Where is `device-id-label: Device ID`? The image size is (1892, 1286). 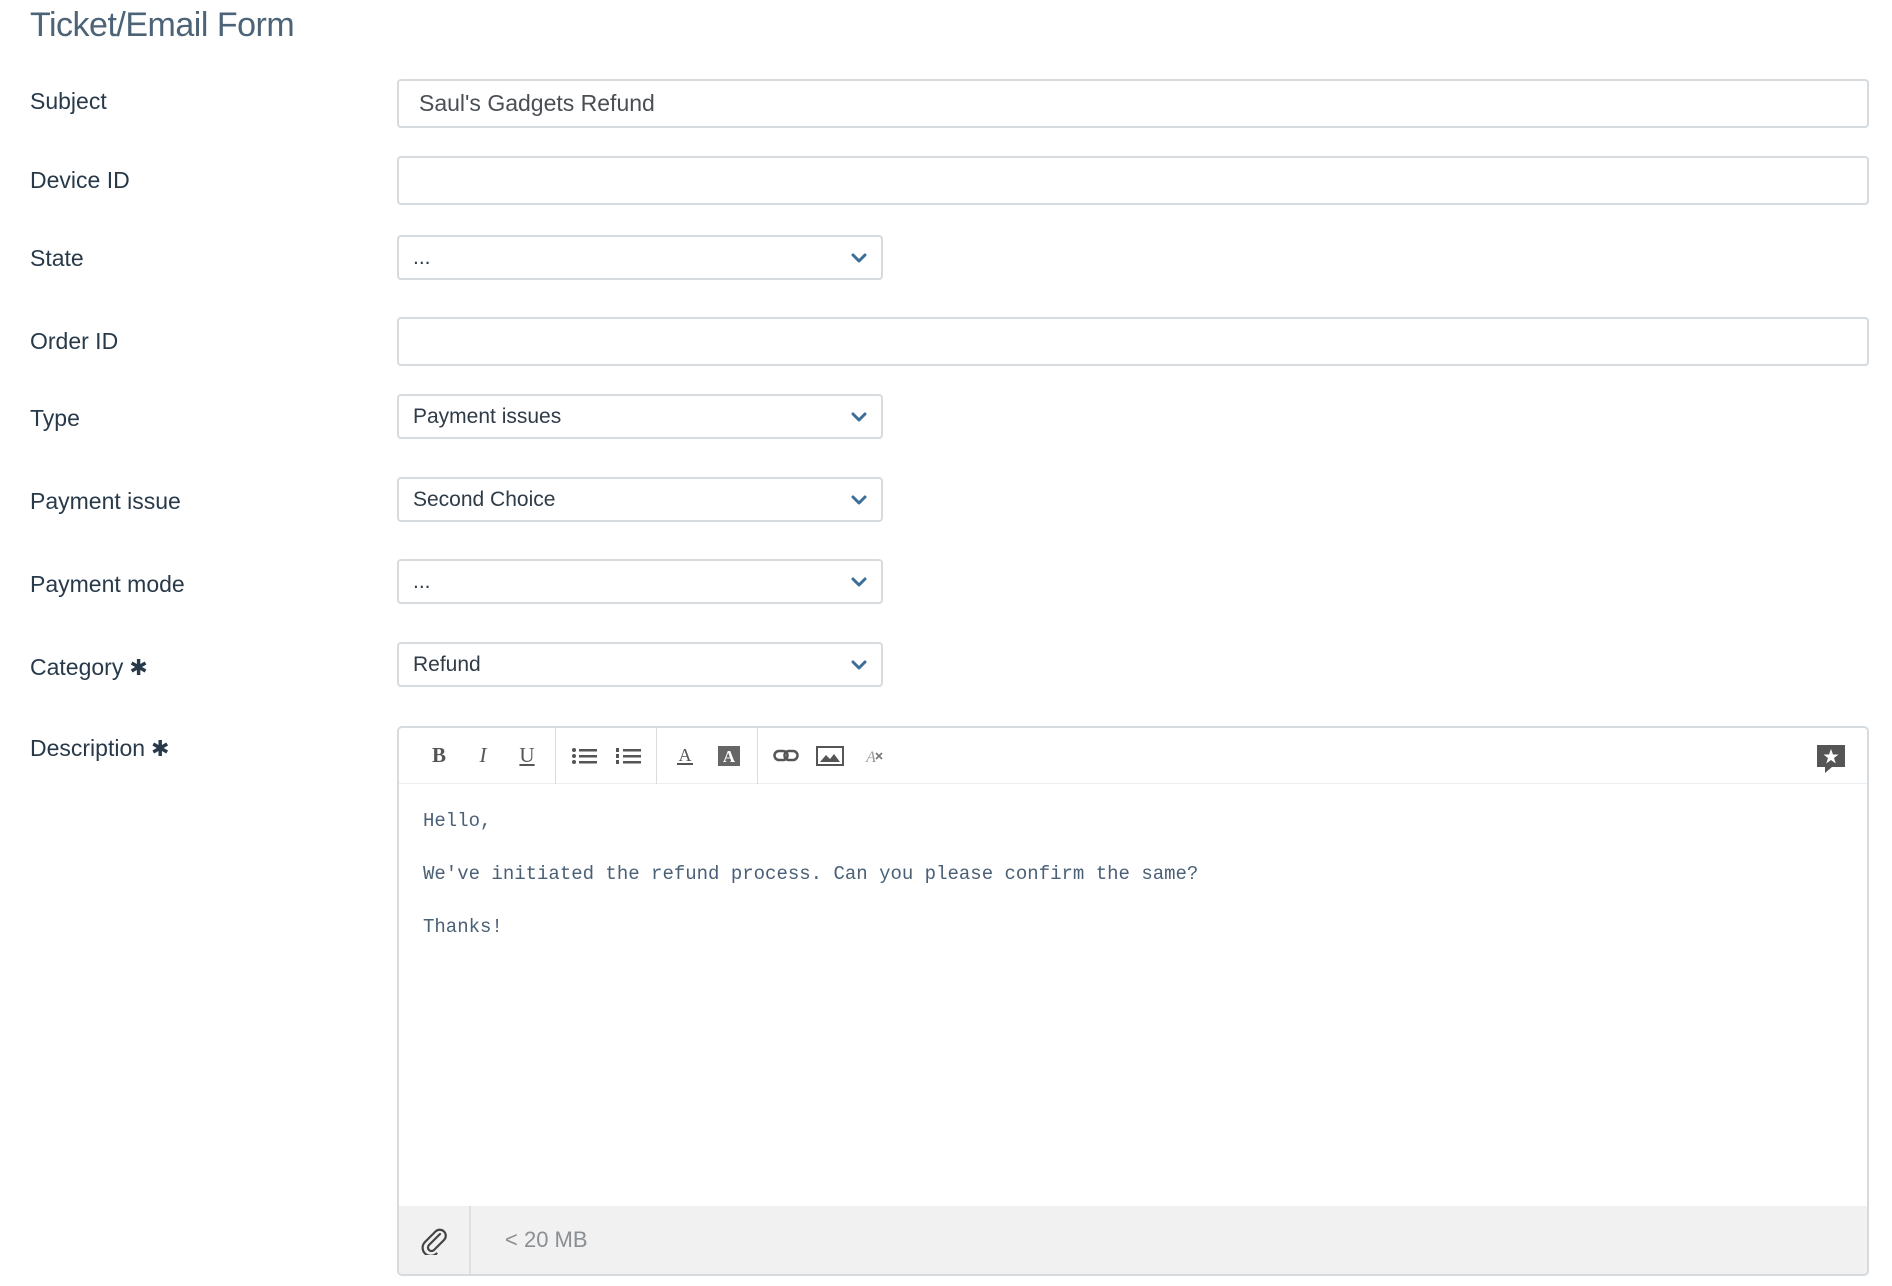
device-id-label: Device ID is located at coordinates (80, 180).